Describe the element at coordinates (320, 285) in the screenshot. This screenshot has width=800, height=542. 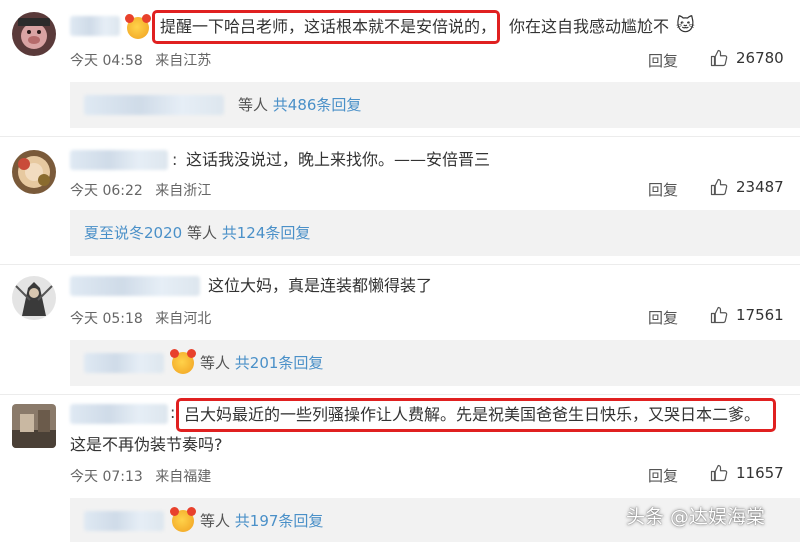
I see `comment-text: 这位大妈，真是连装都懒得装了` at that location.